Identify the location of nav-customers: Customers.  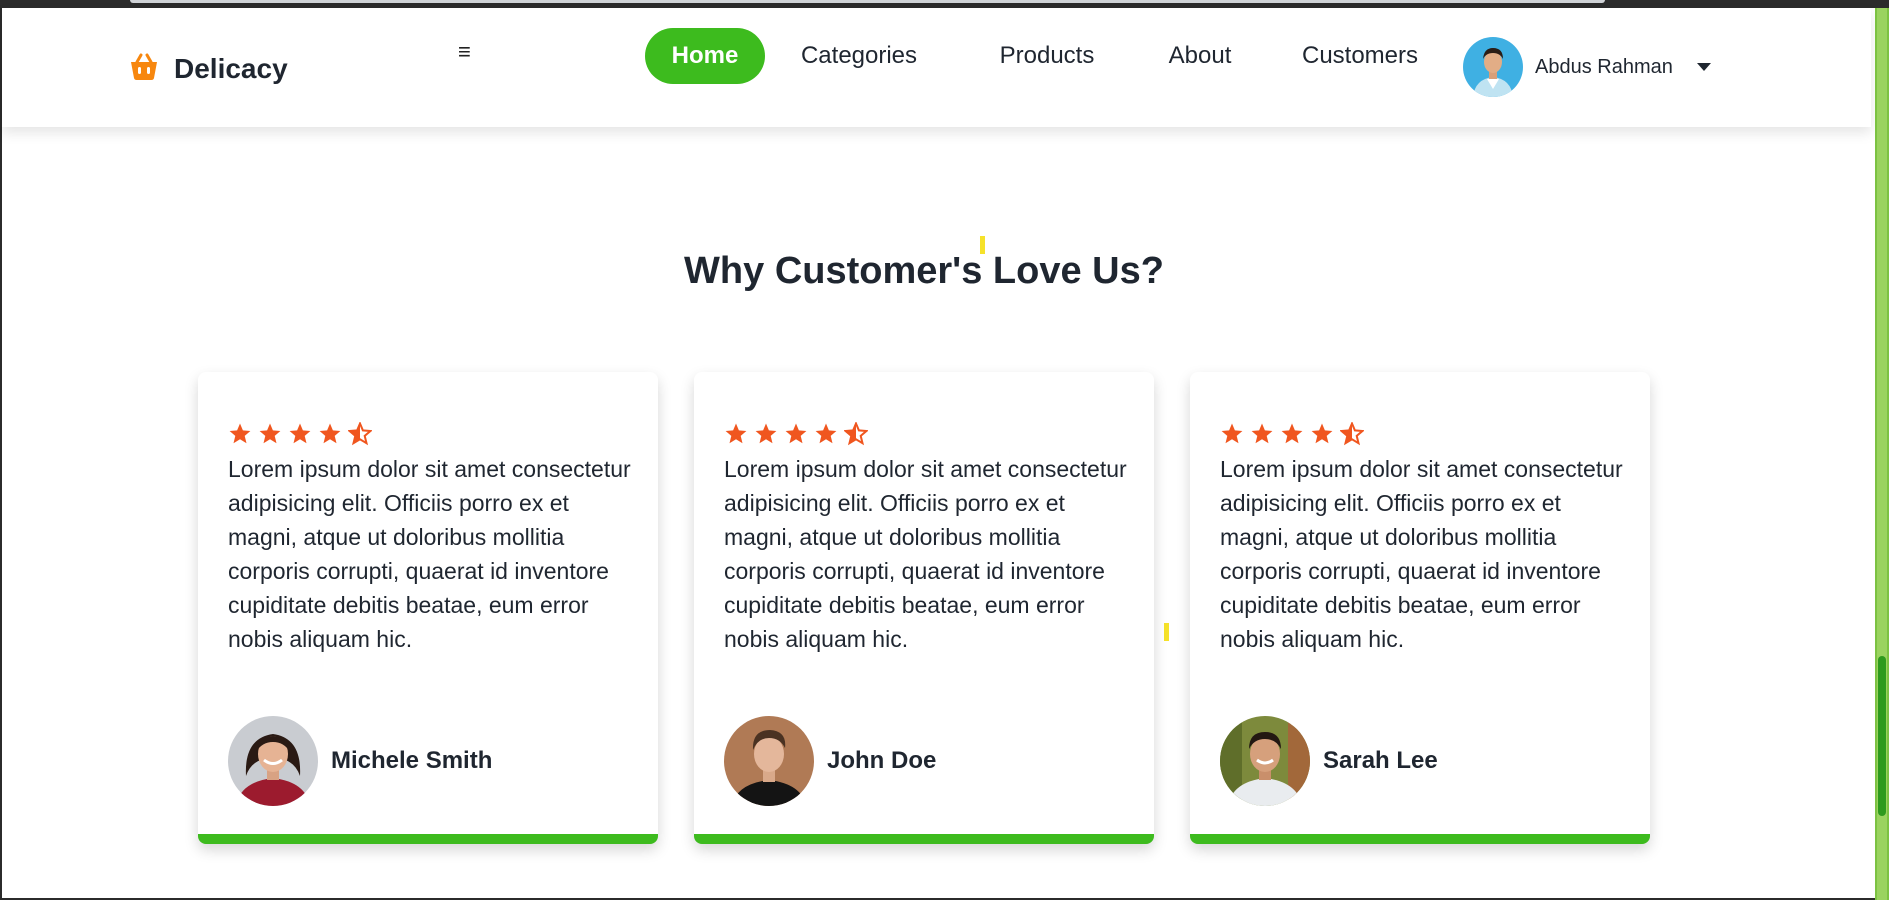
(1360, 56).